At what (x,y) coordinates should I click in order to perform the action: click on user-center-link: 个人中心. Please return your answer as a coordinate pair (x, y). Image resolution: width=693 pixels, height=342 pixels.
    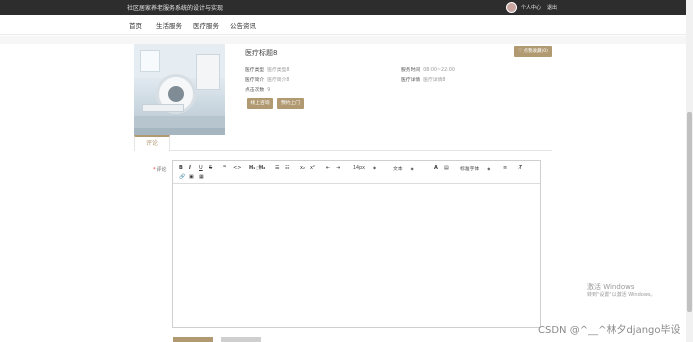
    Looking at the image, I should click on (531, 7).